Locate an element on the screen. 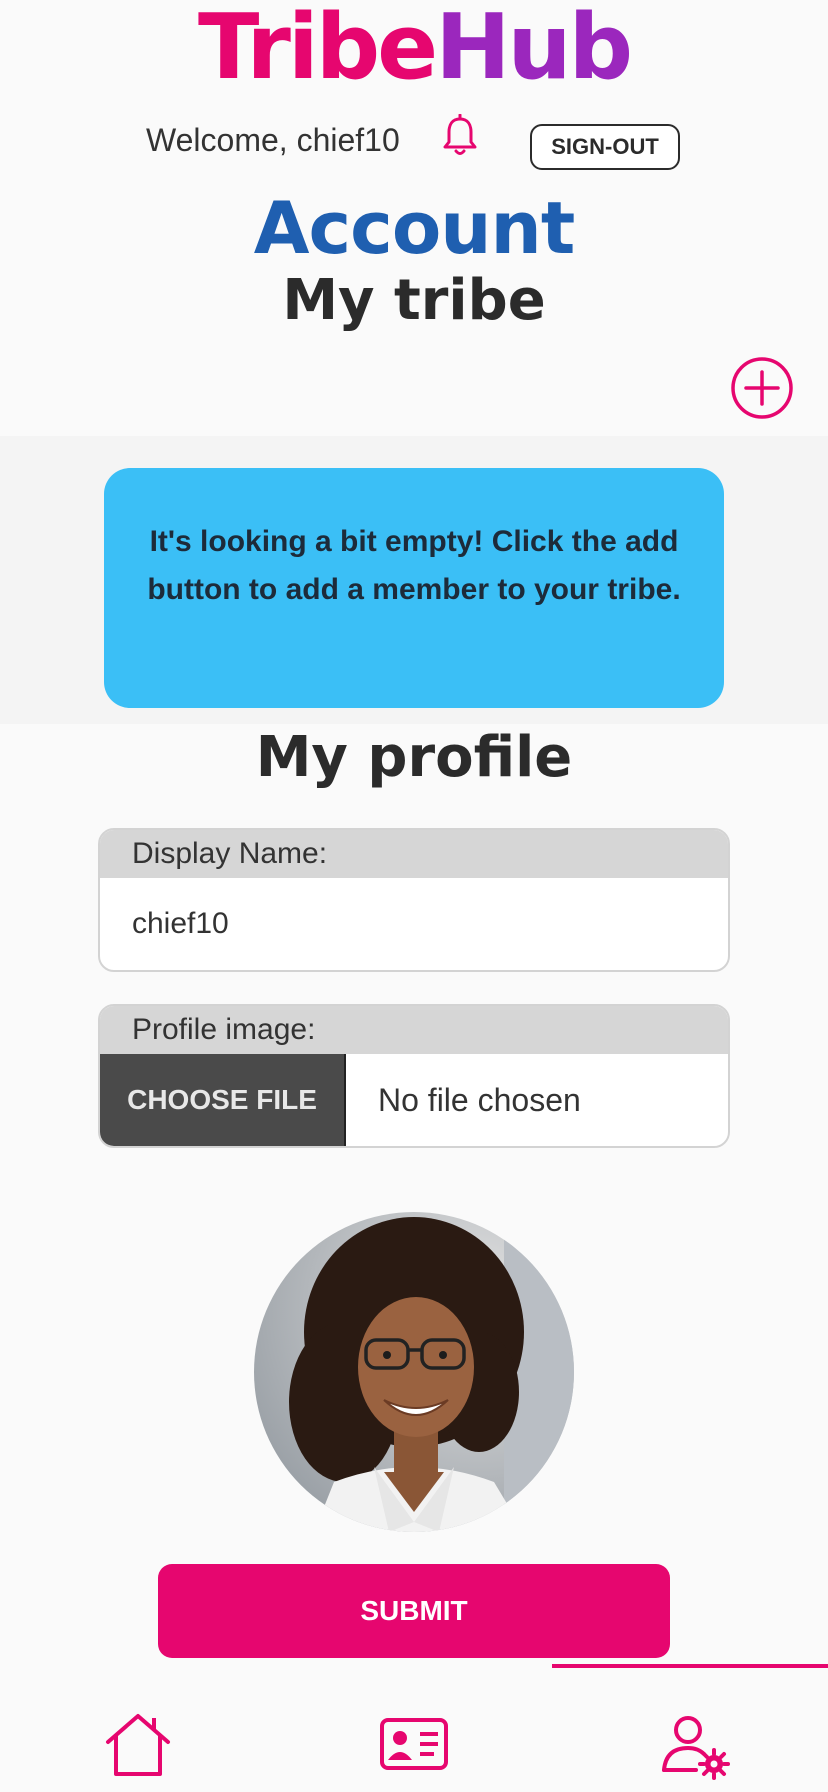 The width and height of the screenshot is (828, 1792). bell-icon is located at coordinates (460, 136).